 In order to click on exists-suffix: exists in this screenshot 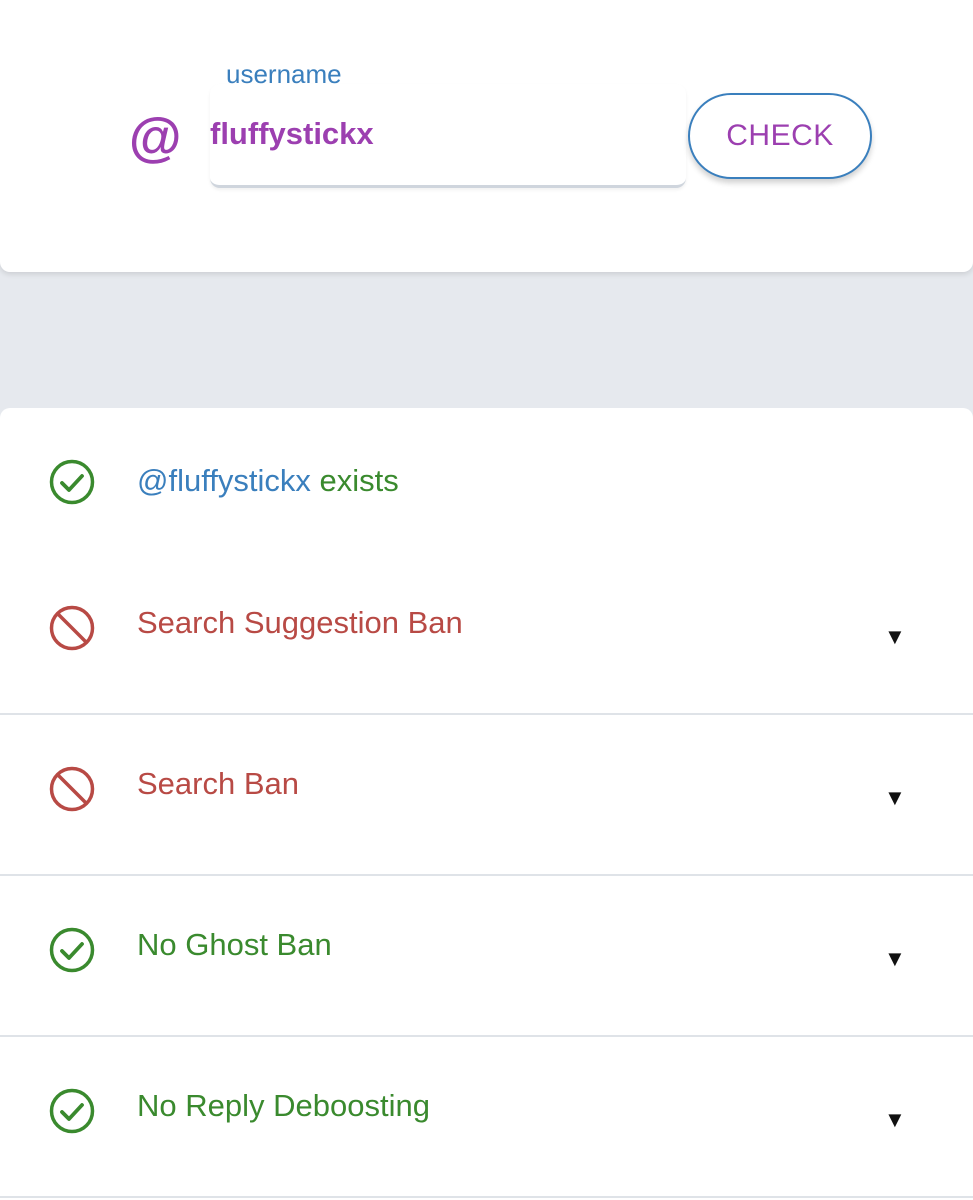, I will do `click(354, 480)`.